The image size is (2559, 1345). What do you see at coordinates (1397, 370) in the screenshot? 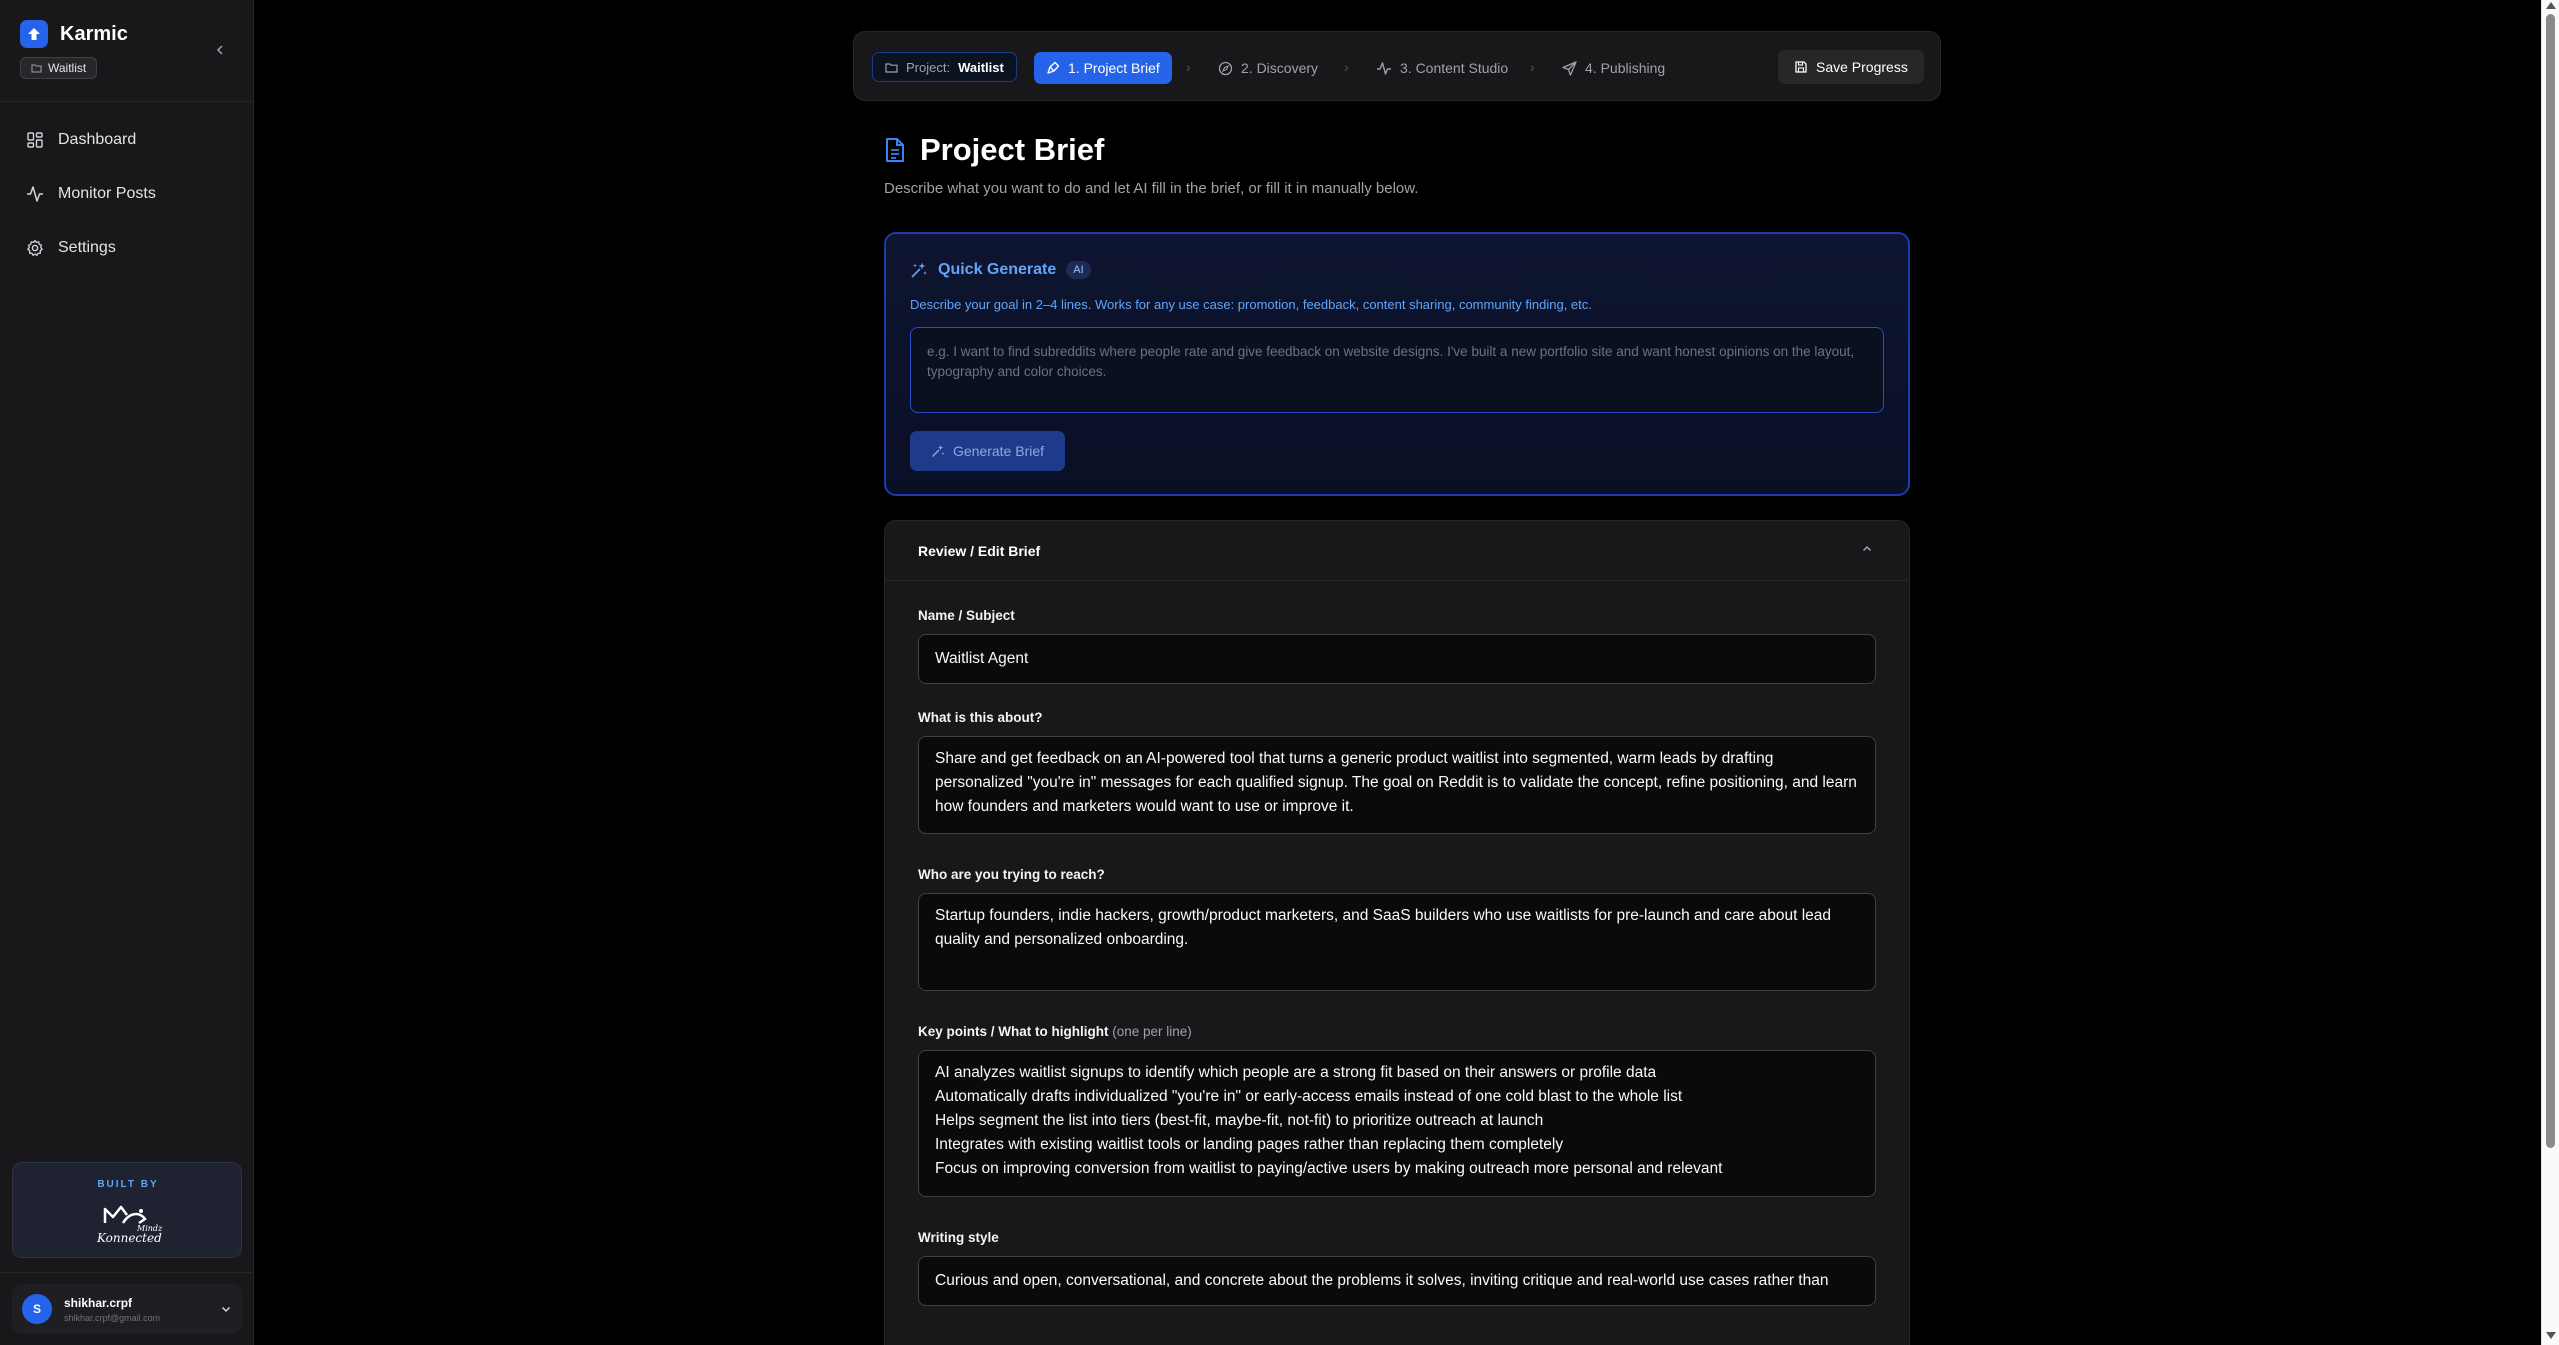
I see `goal-description-input` at bounding box center [1397, 370].